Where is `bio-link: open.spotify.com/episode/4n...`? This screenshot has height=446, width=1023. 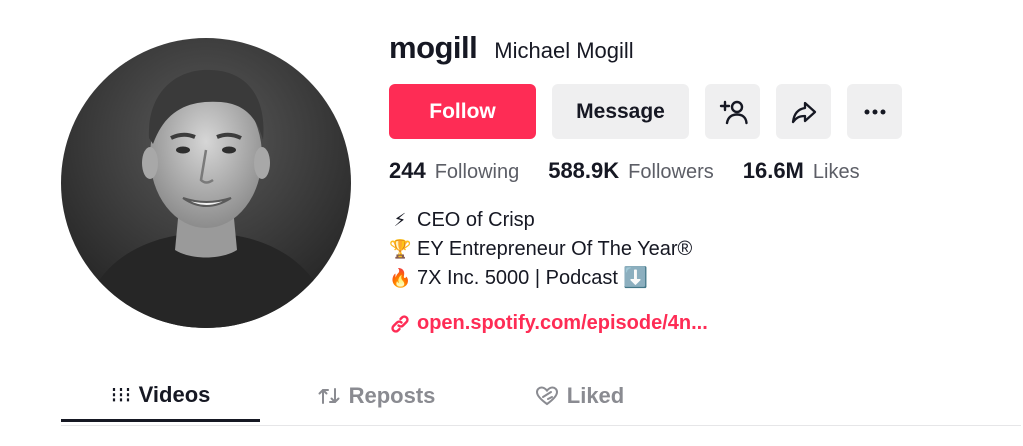 bio-link: open.spotify.com/episode/4n... is located at coordinates (548, 323).